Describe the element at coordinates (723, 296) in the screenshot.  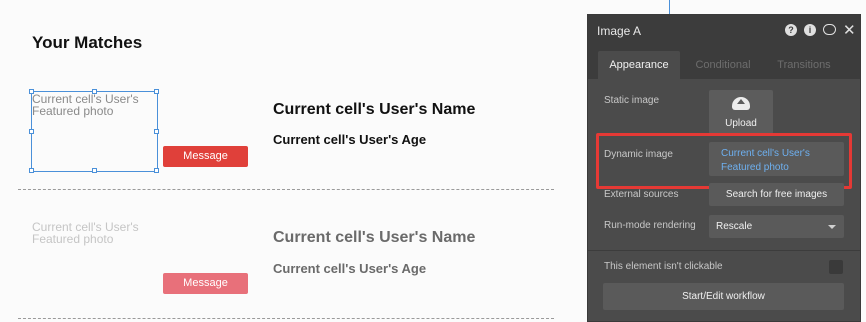
I see `start-edit-workflow-button: Start/Edit workflow` at that location.